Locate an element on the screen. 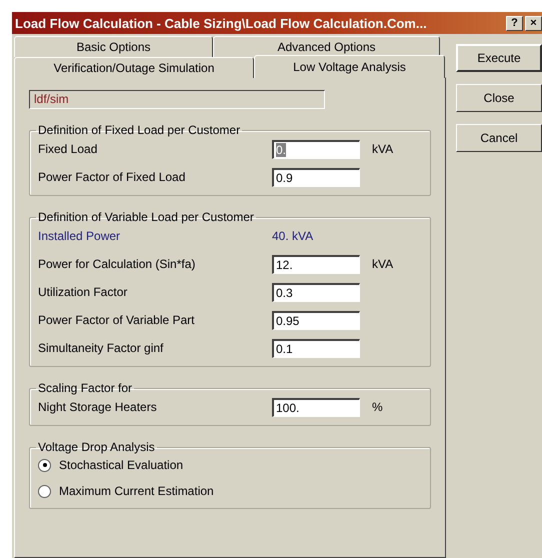 Image resolution: width=542 pixels, height=558 pixels. tab: Verification/Outage Simulation is located at coordinates (134, 67).